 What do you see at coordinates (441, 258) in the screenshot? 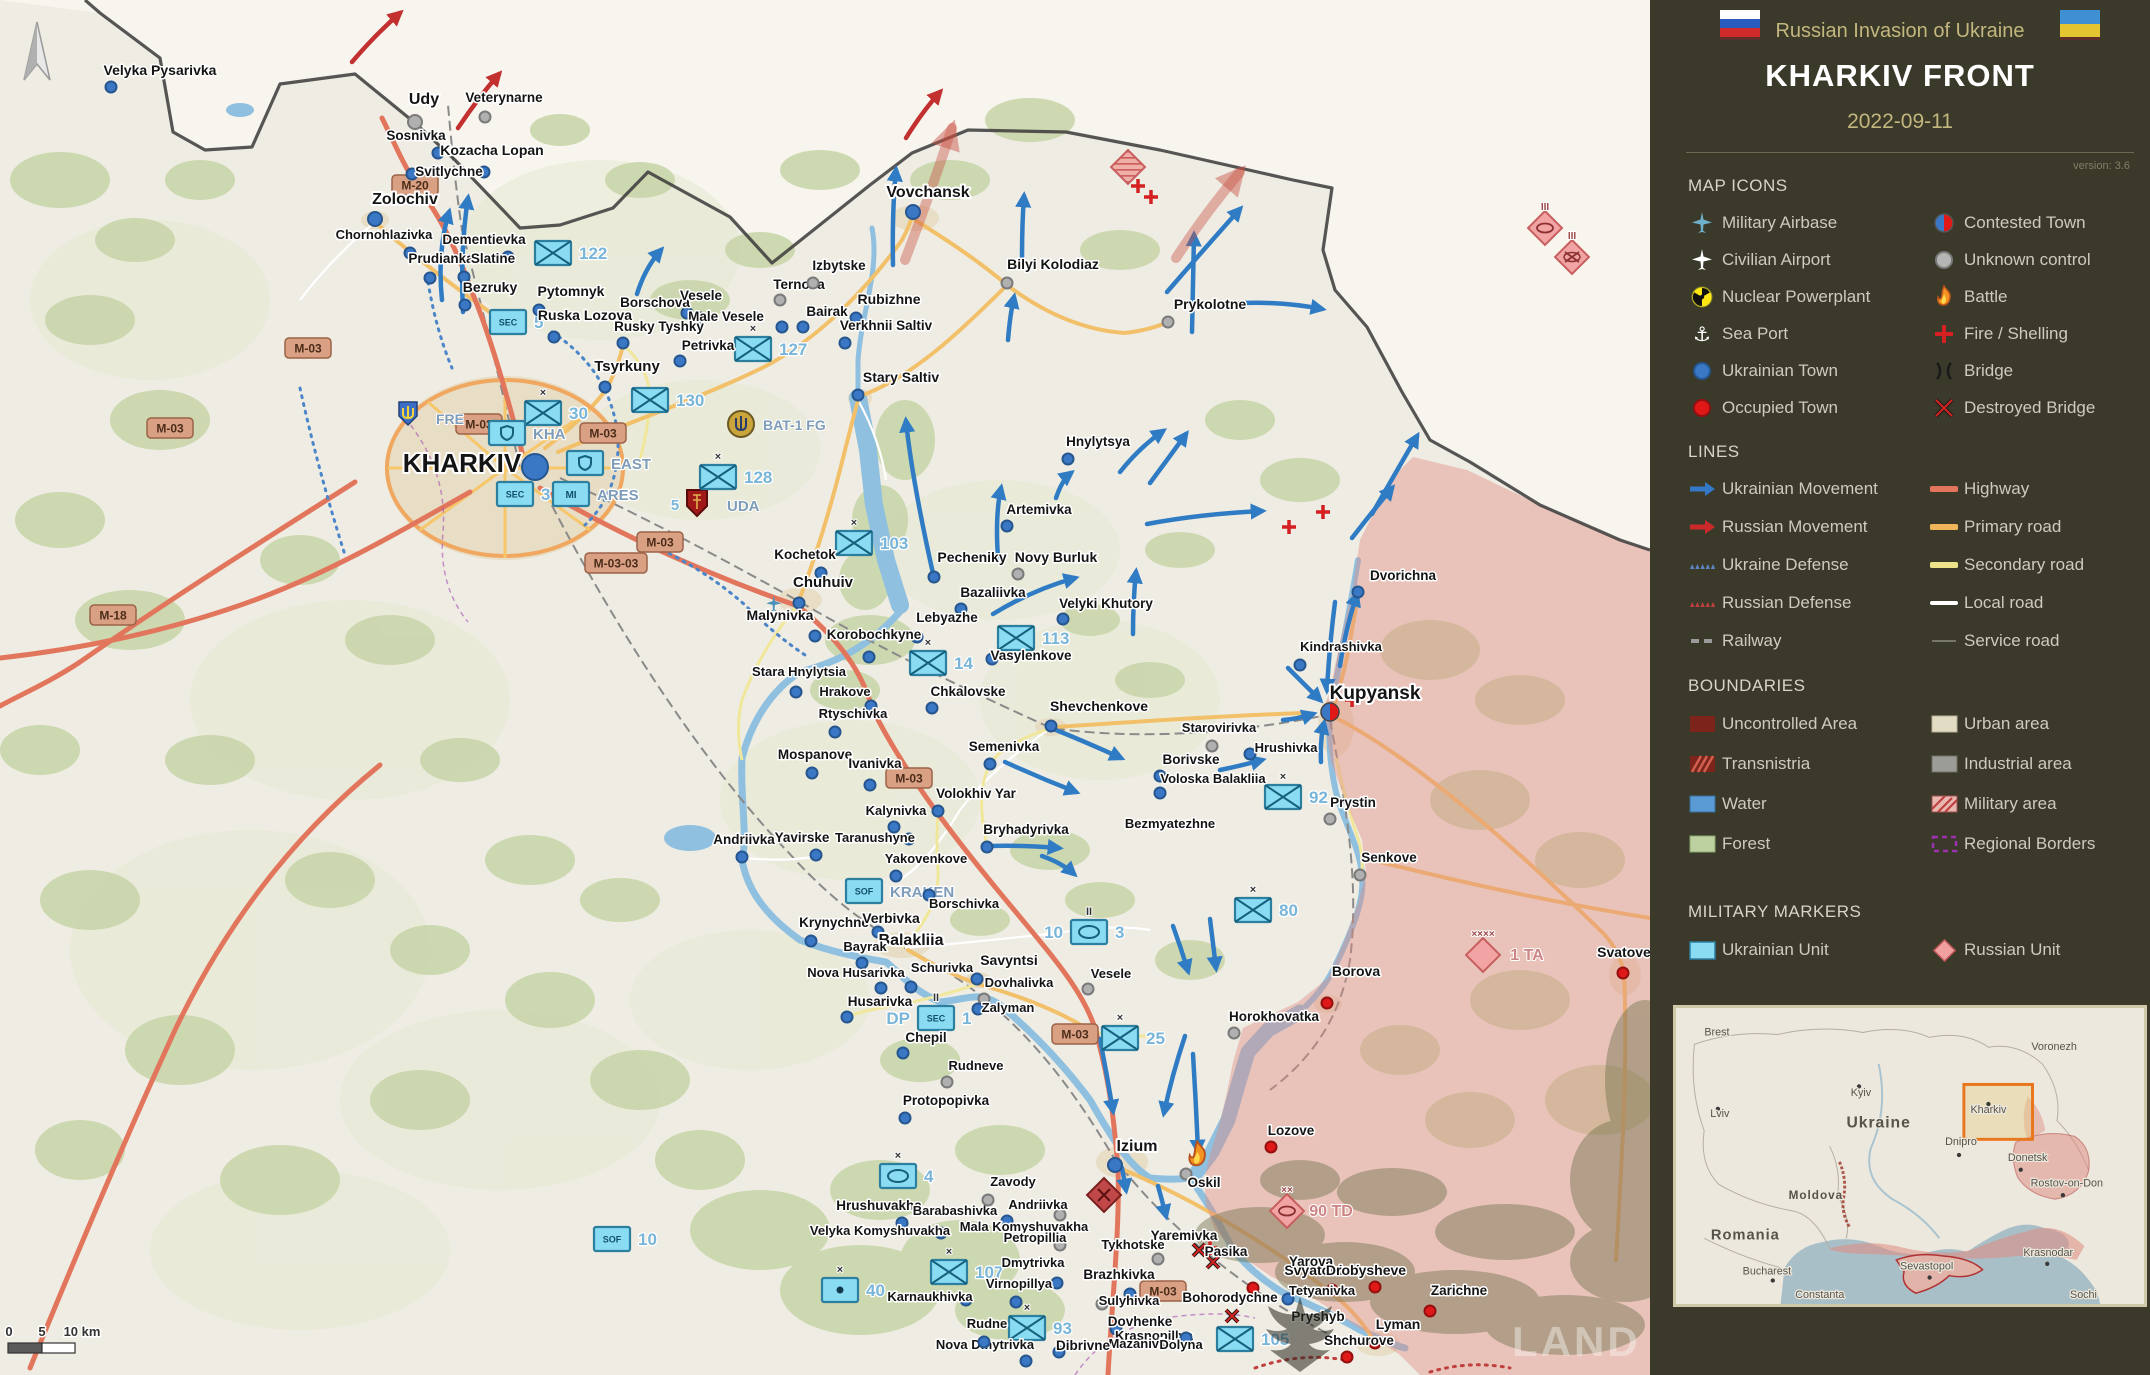
I see `svg-text: Prudianka` at bounding box center [441, 258].